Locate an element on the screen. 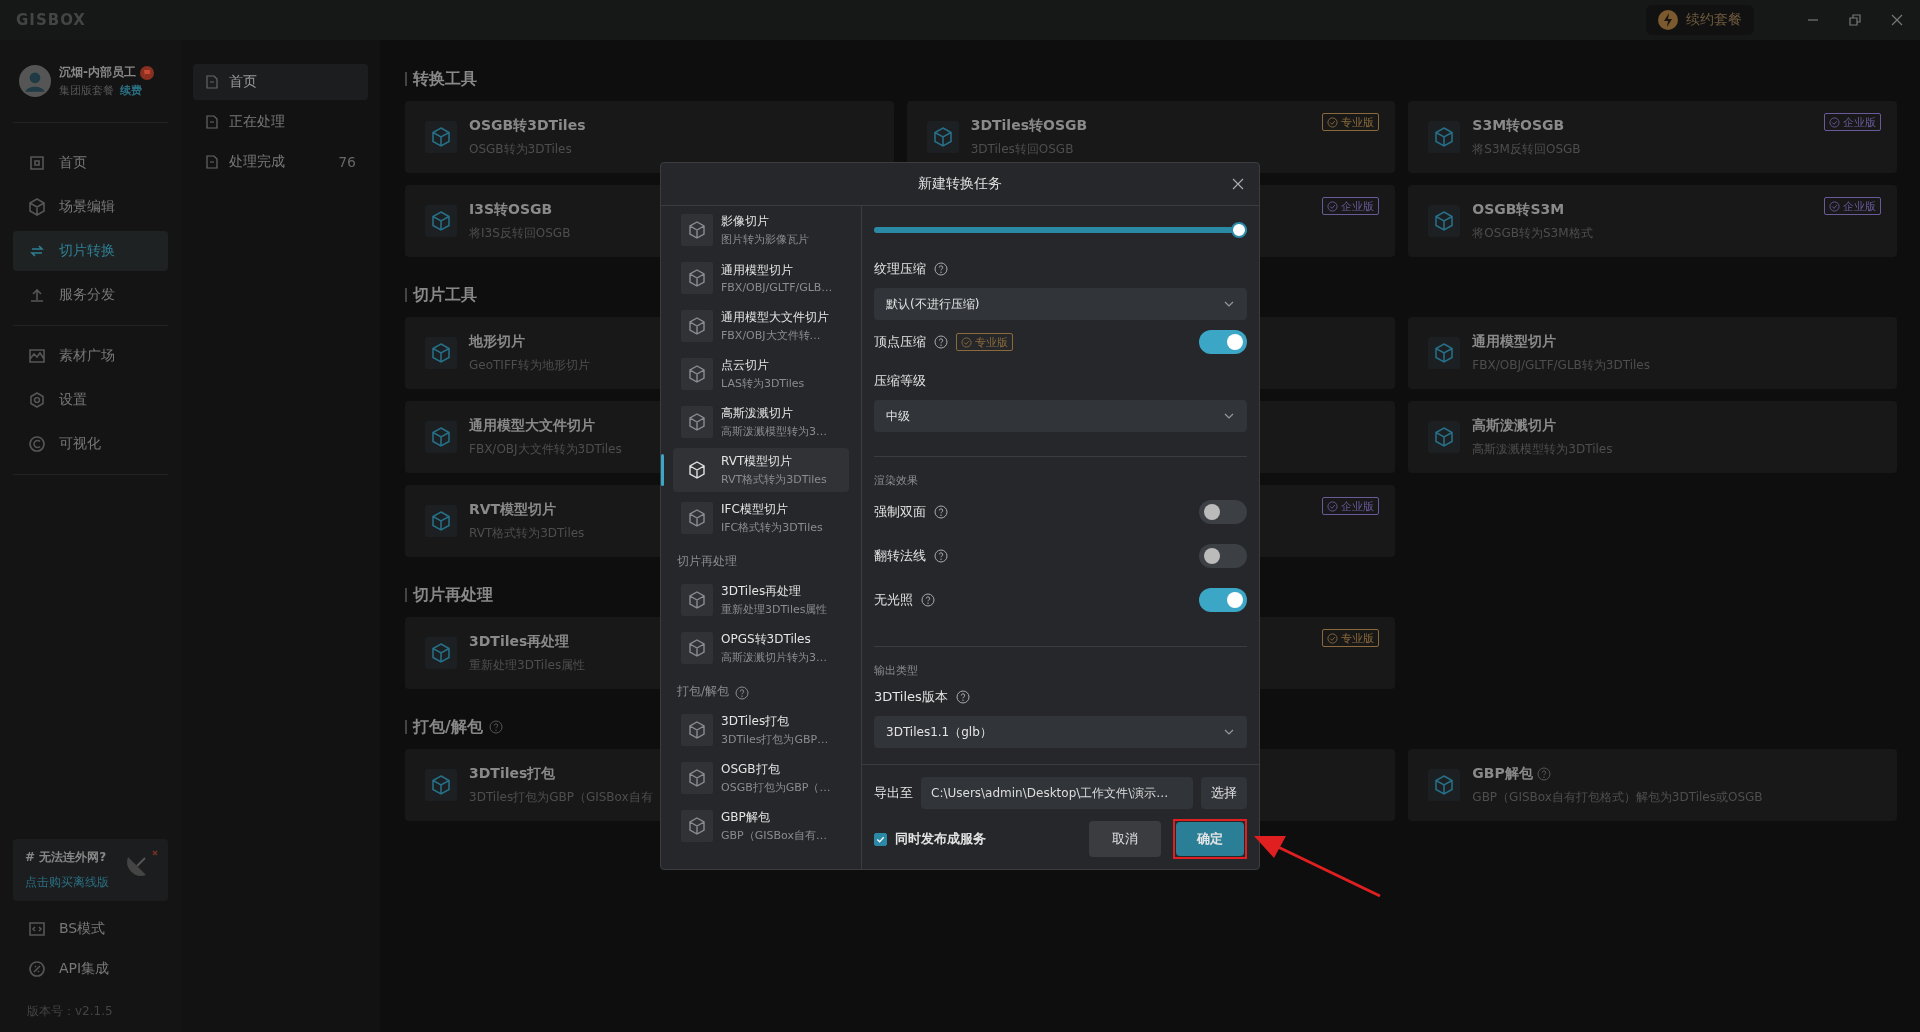 This screenshot has width=1920, height=1032. nav-item: API集成 is located at coordinates (90, 969).